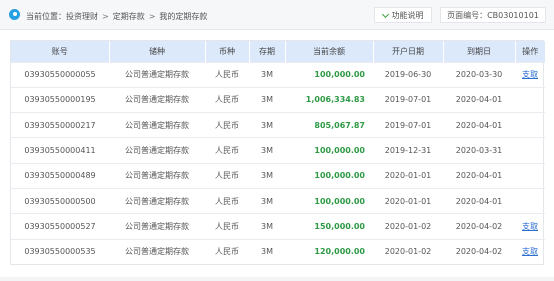 The width and height of the screenshot is (554, 281). Describe the element at coordinates (329, 99) in the screenshot. I see `cell-balance: 1,006,334.83` at that location.